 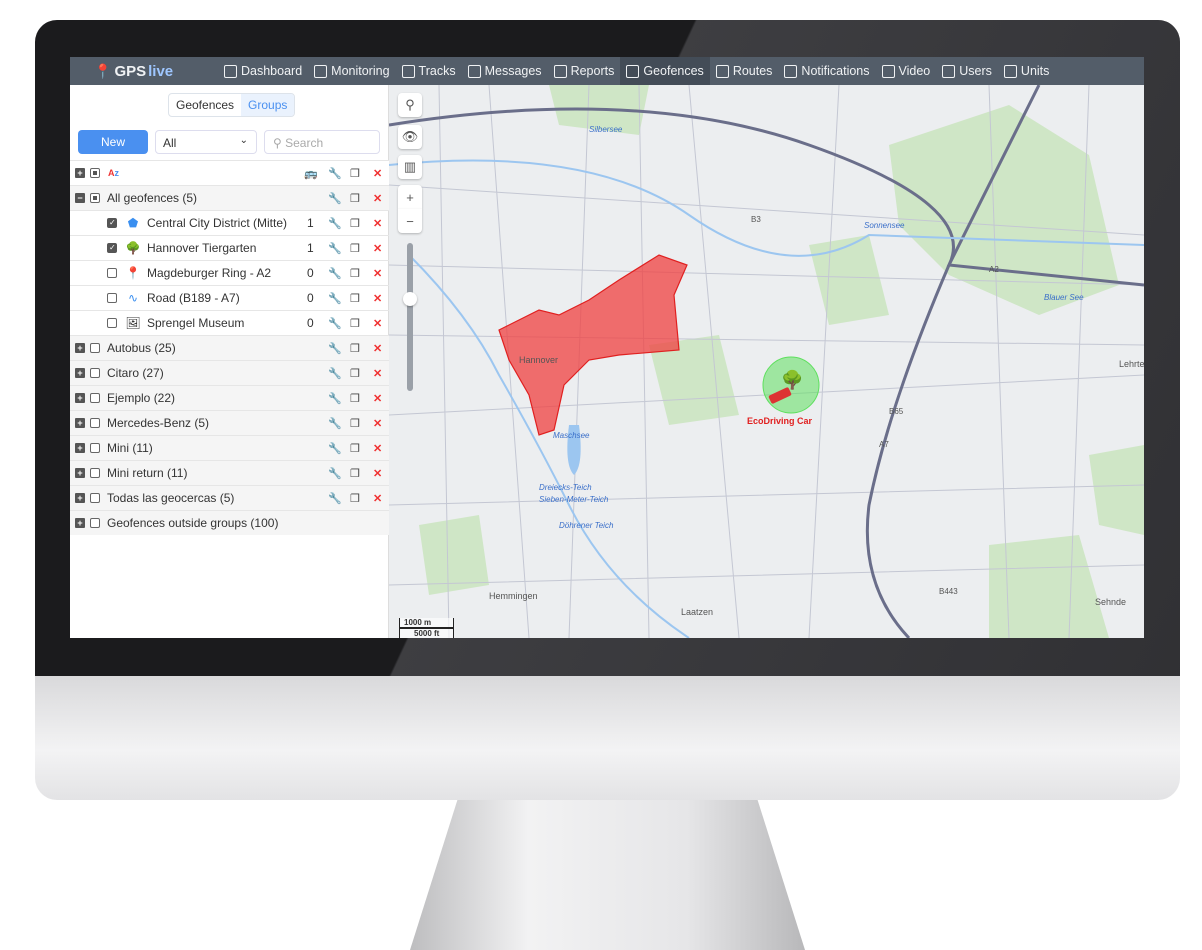 What do you see at coordinates (229, 247) in the screenshot?
I see `geofence-row: 🌳 Hannover Tiergarten 1 🔧 ❐ ✕` at bounding box center [229, 247].